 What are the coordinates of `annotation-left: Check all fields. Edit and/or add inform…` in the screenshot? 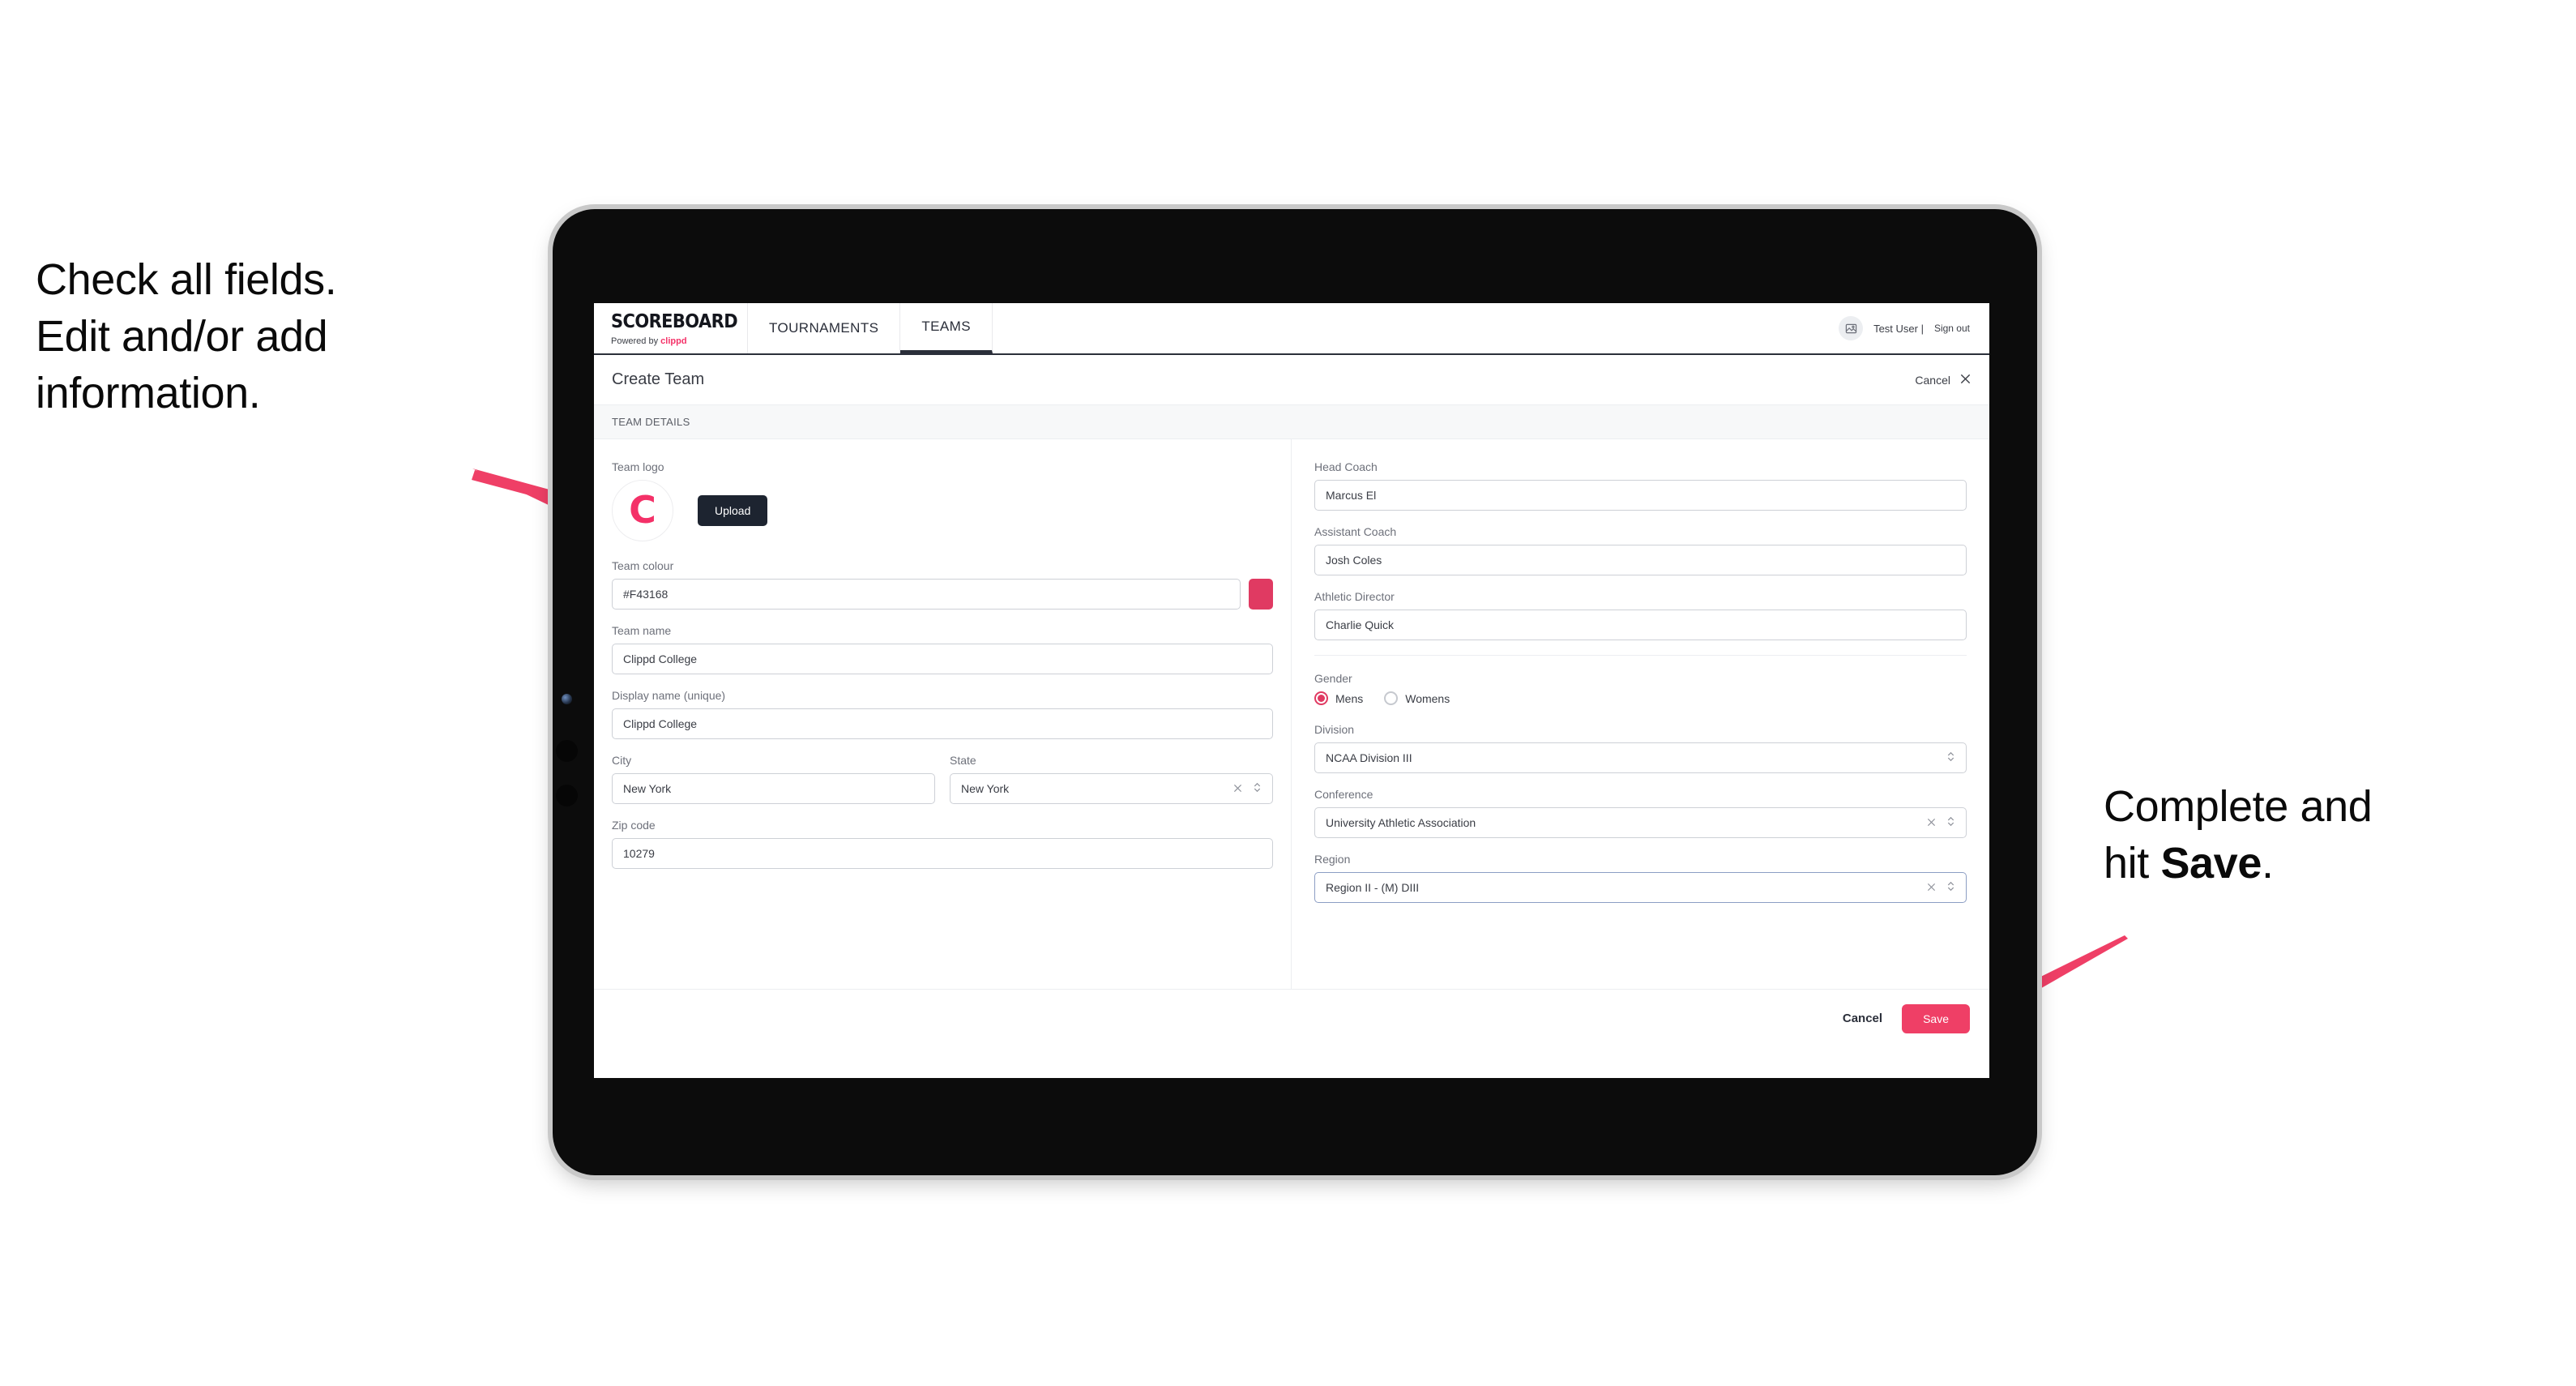 It's located at (186, 336).